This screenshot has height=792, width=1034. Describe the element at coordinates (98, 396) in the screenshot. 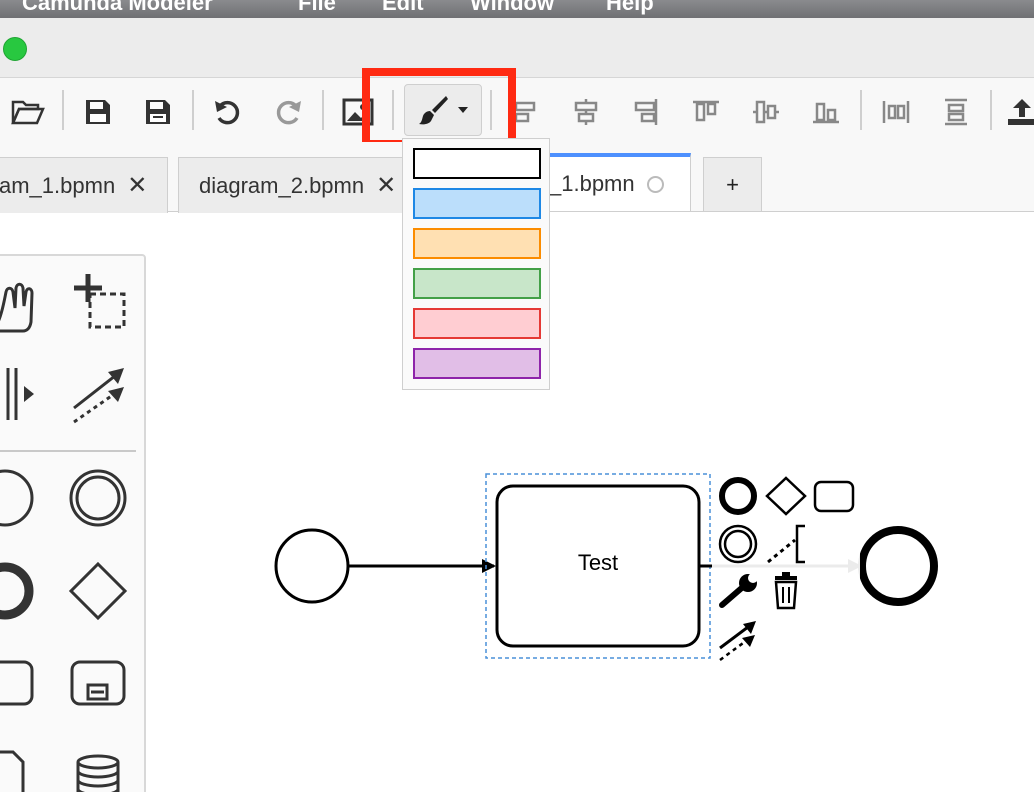

I see `global-connect-tool-icon` at that location.